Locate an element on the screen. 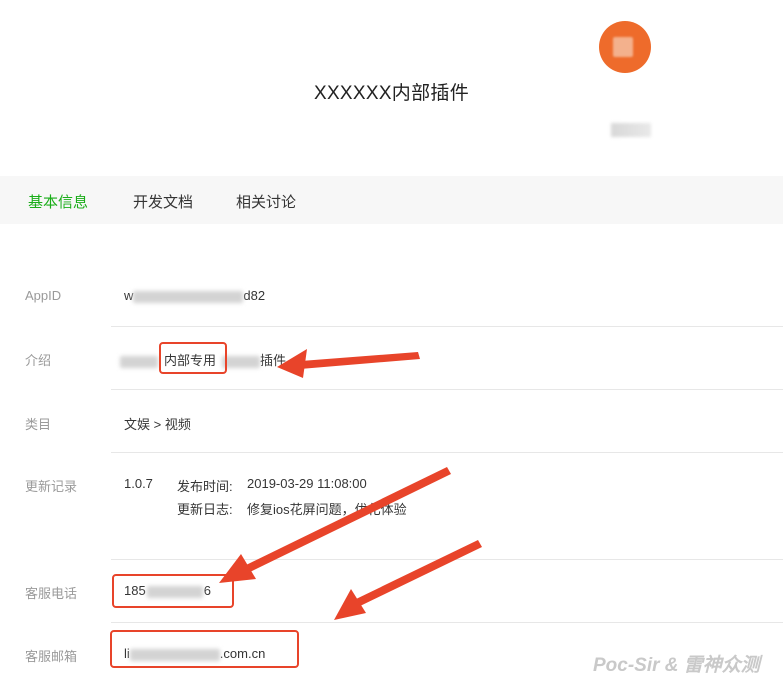  annotation-arrows is located at coordinates (350, 484).